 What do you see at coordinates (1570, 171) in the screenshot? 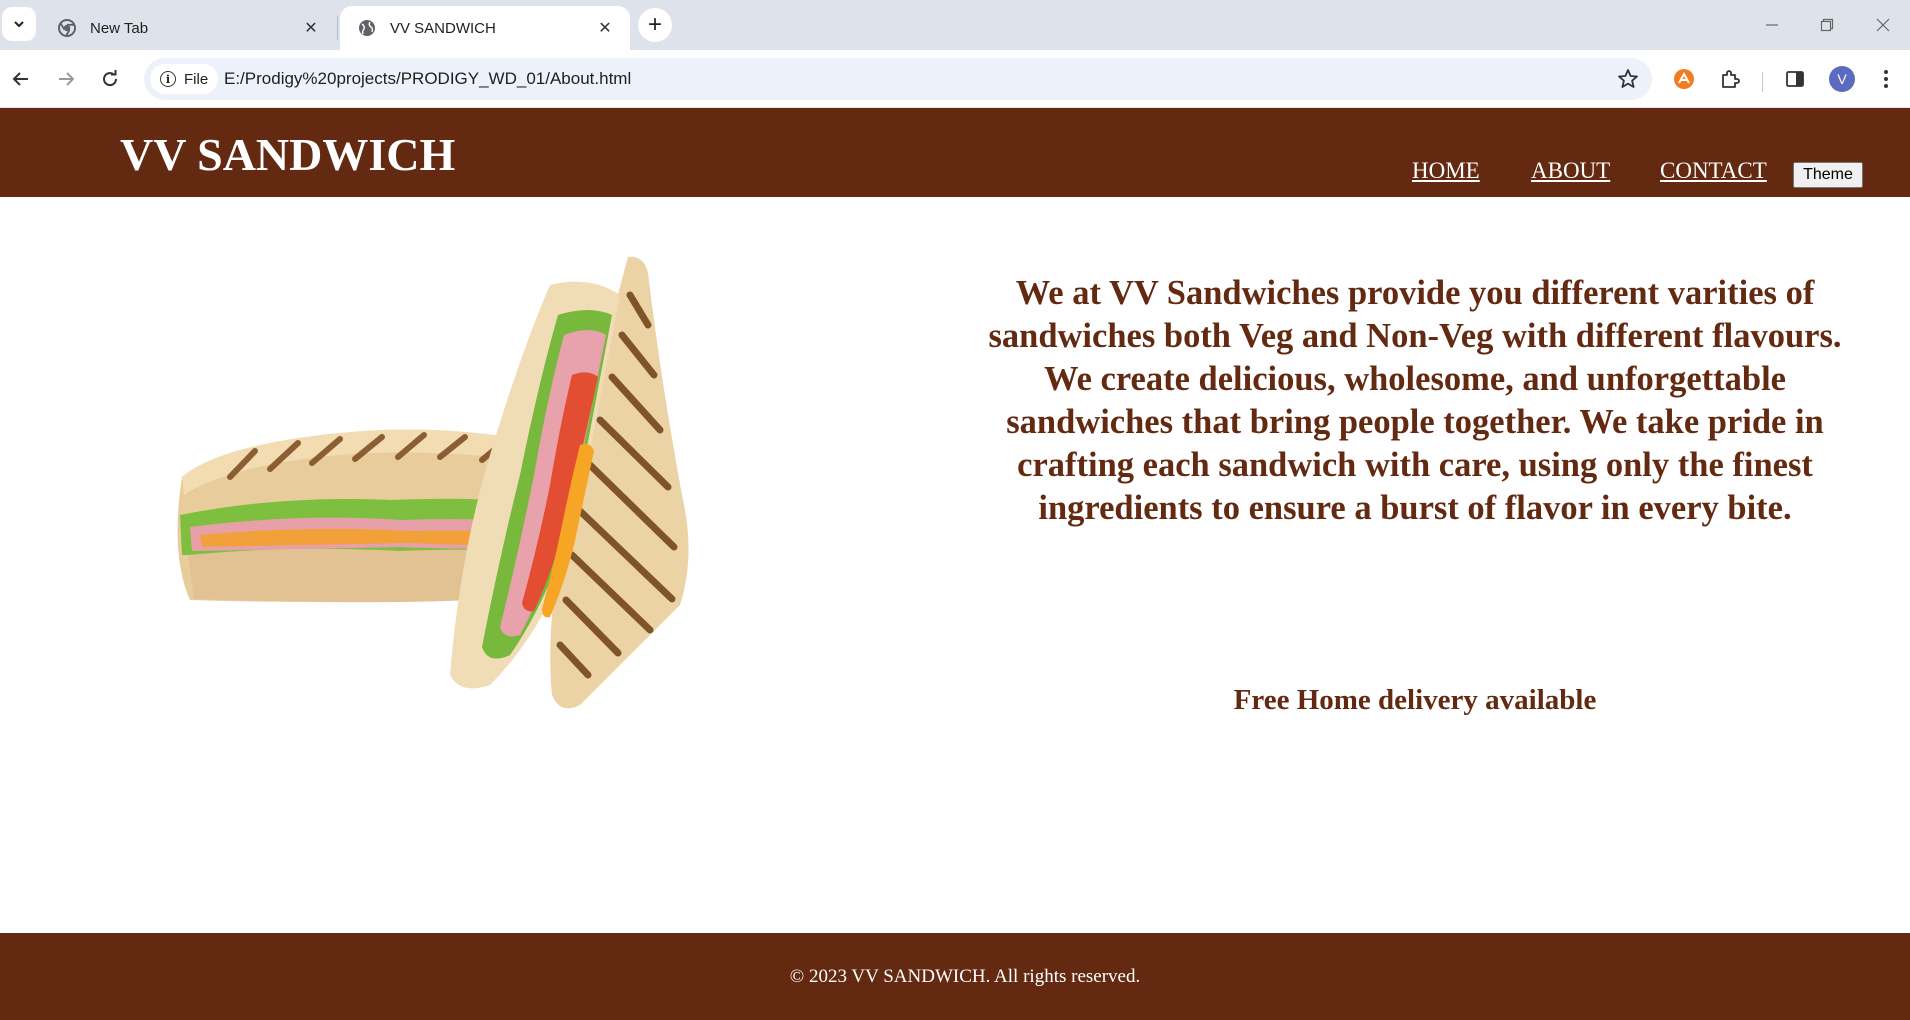
I see `nav-about-link: ABOUT` at bounding box center [1570, 171].